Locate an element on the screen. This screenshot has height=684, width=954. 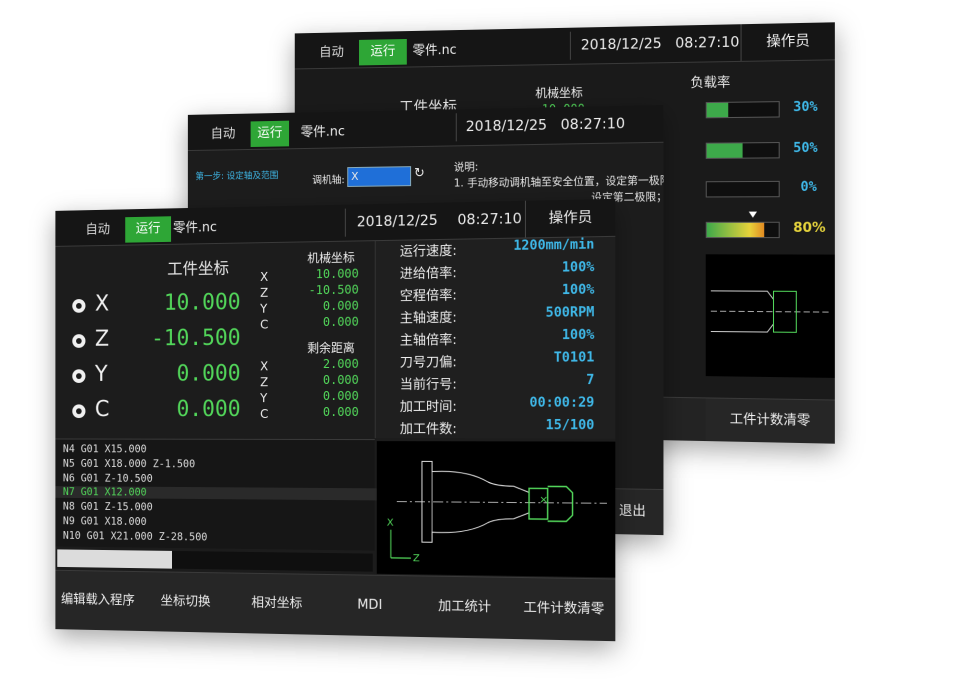
progress-fill is located at coordinates (114, 559).